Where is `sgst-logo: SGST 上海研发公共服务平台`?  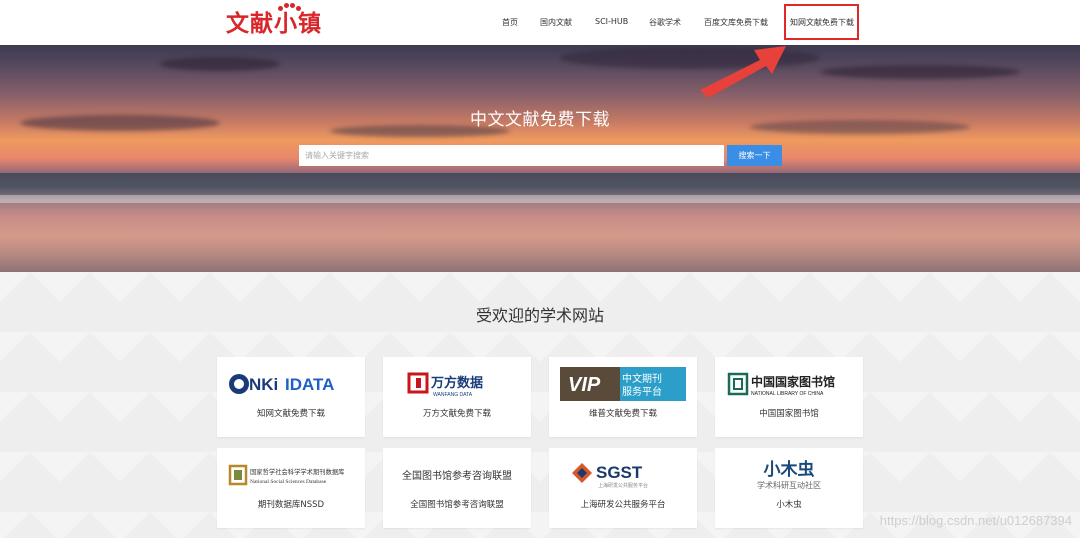 sgst-logo: SGST 上海研发公共服务平台 is located at coordinates (623, 475).